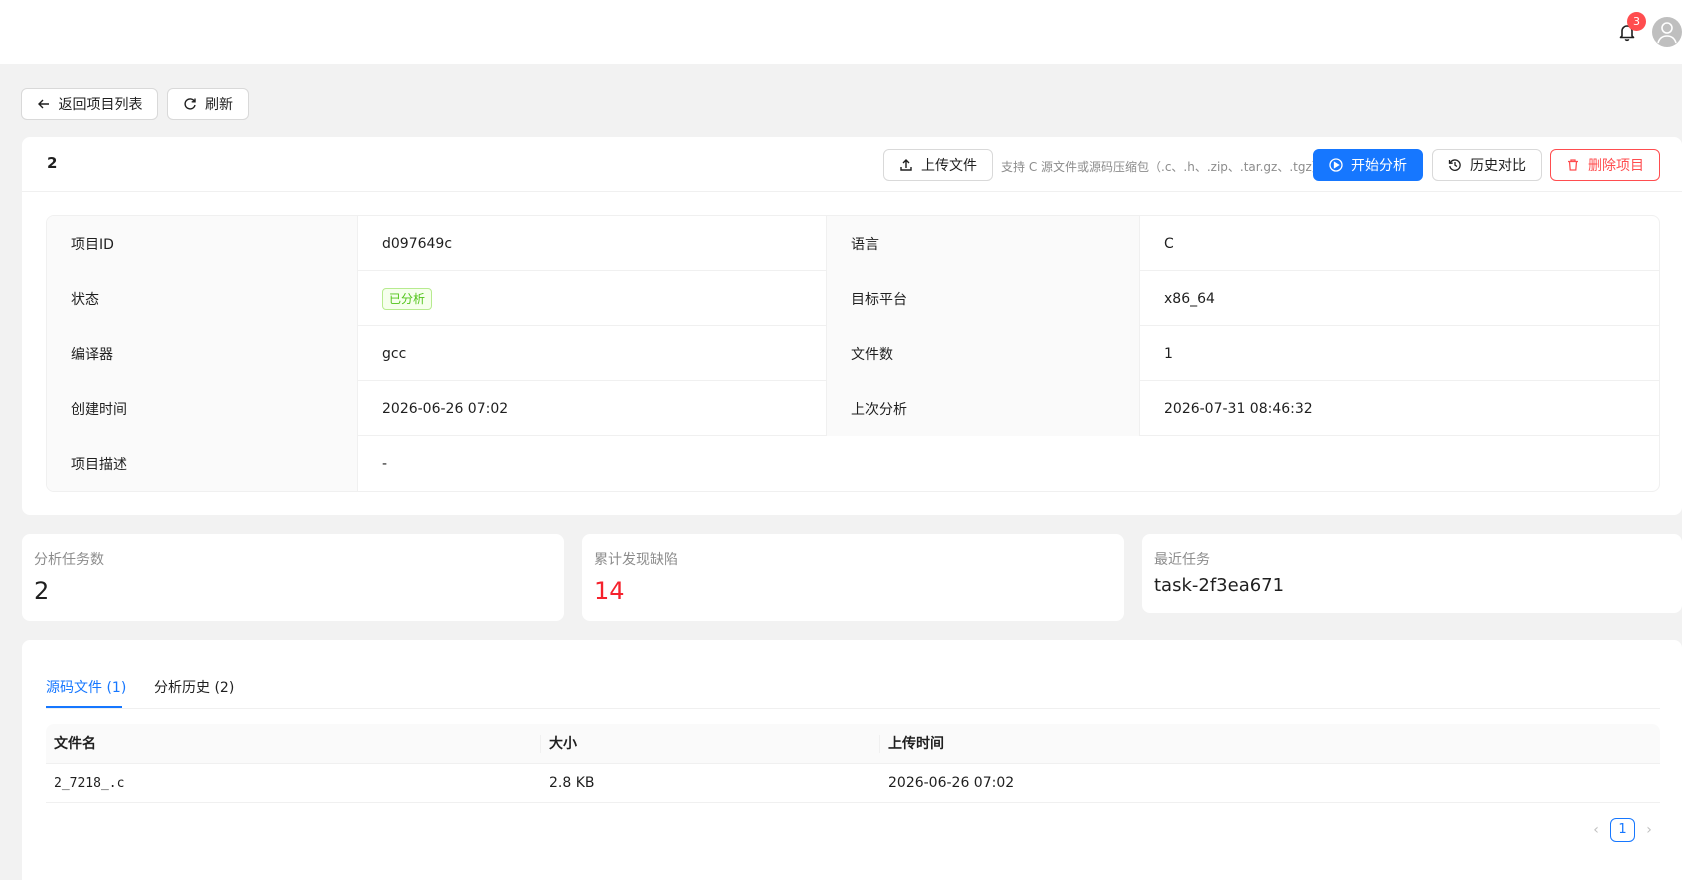 This screenshot has height=880, width=1682. What do you see at coordinates (609, 591) in the screenshot?
I see `stat-value-defects: 14` at bounding box center [609, 591].